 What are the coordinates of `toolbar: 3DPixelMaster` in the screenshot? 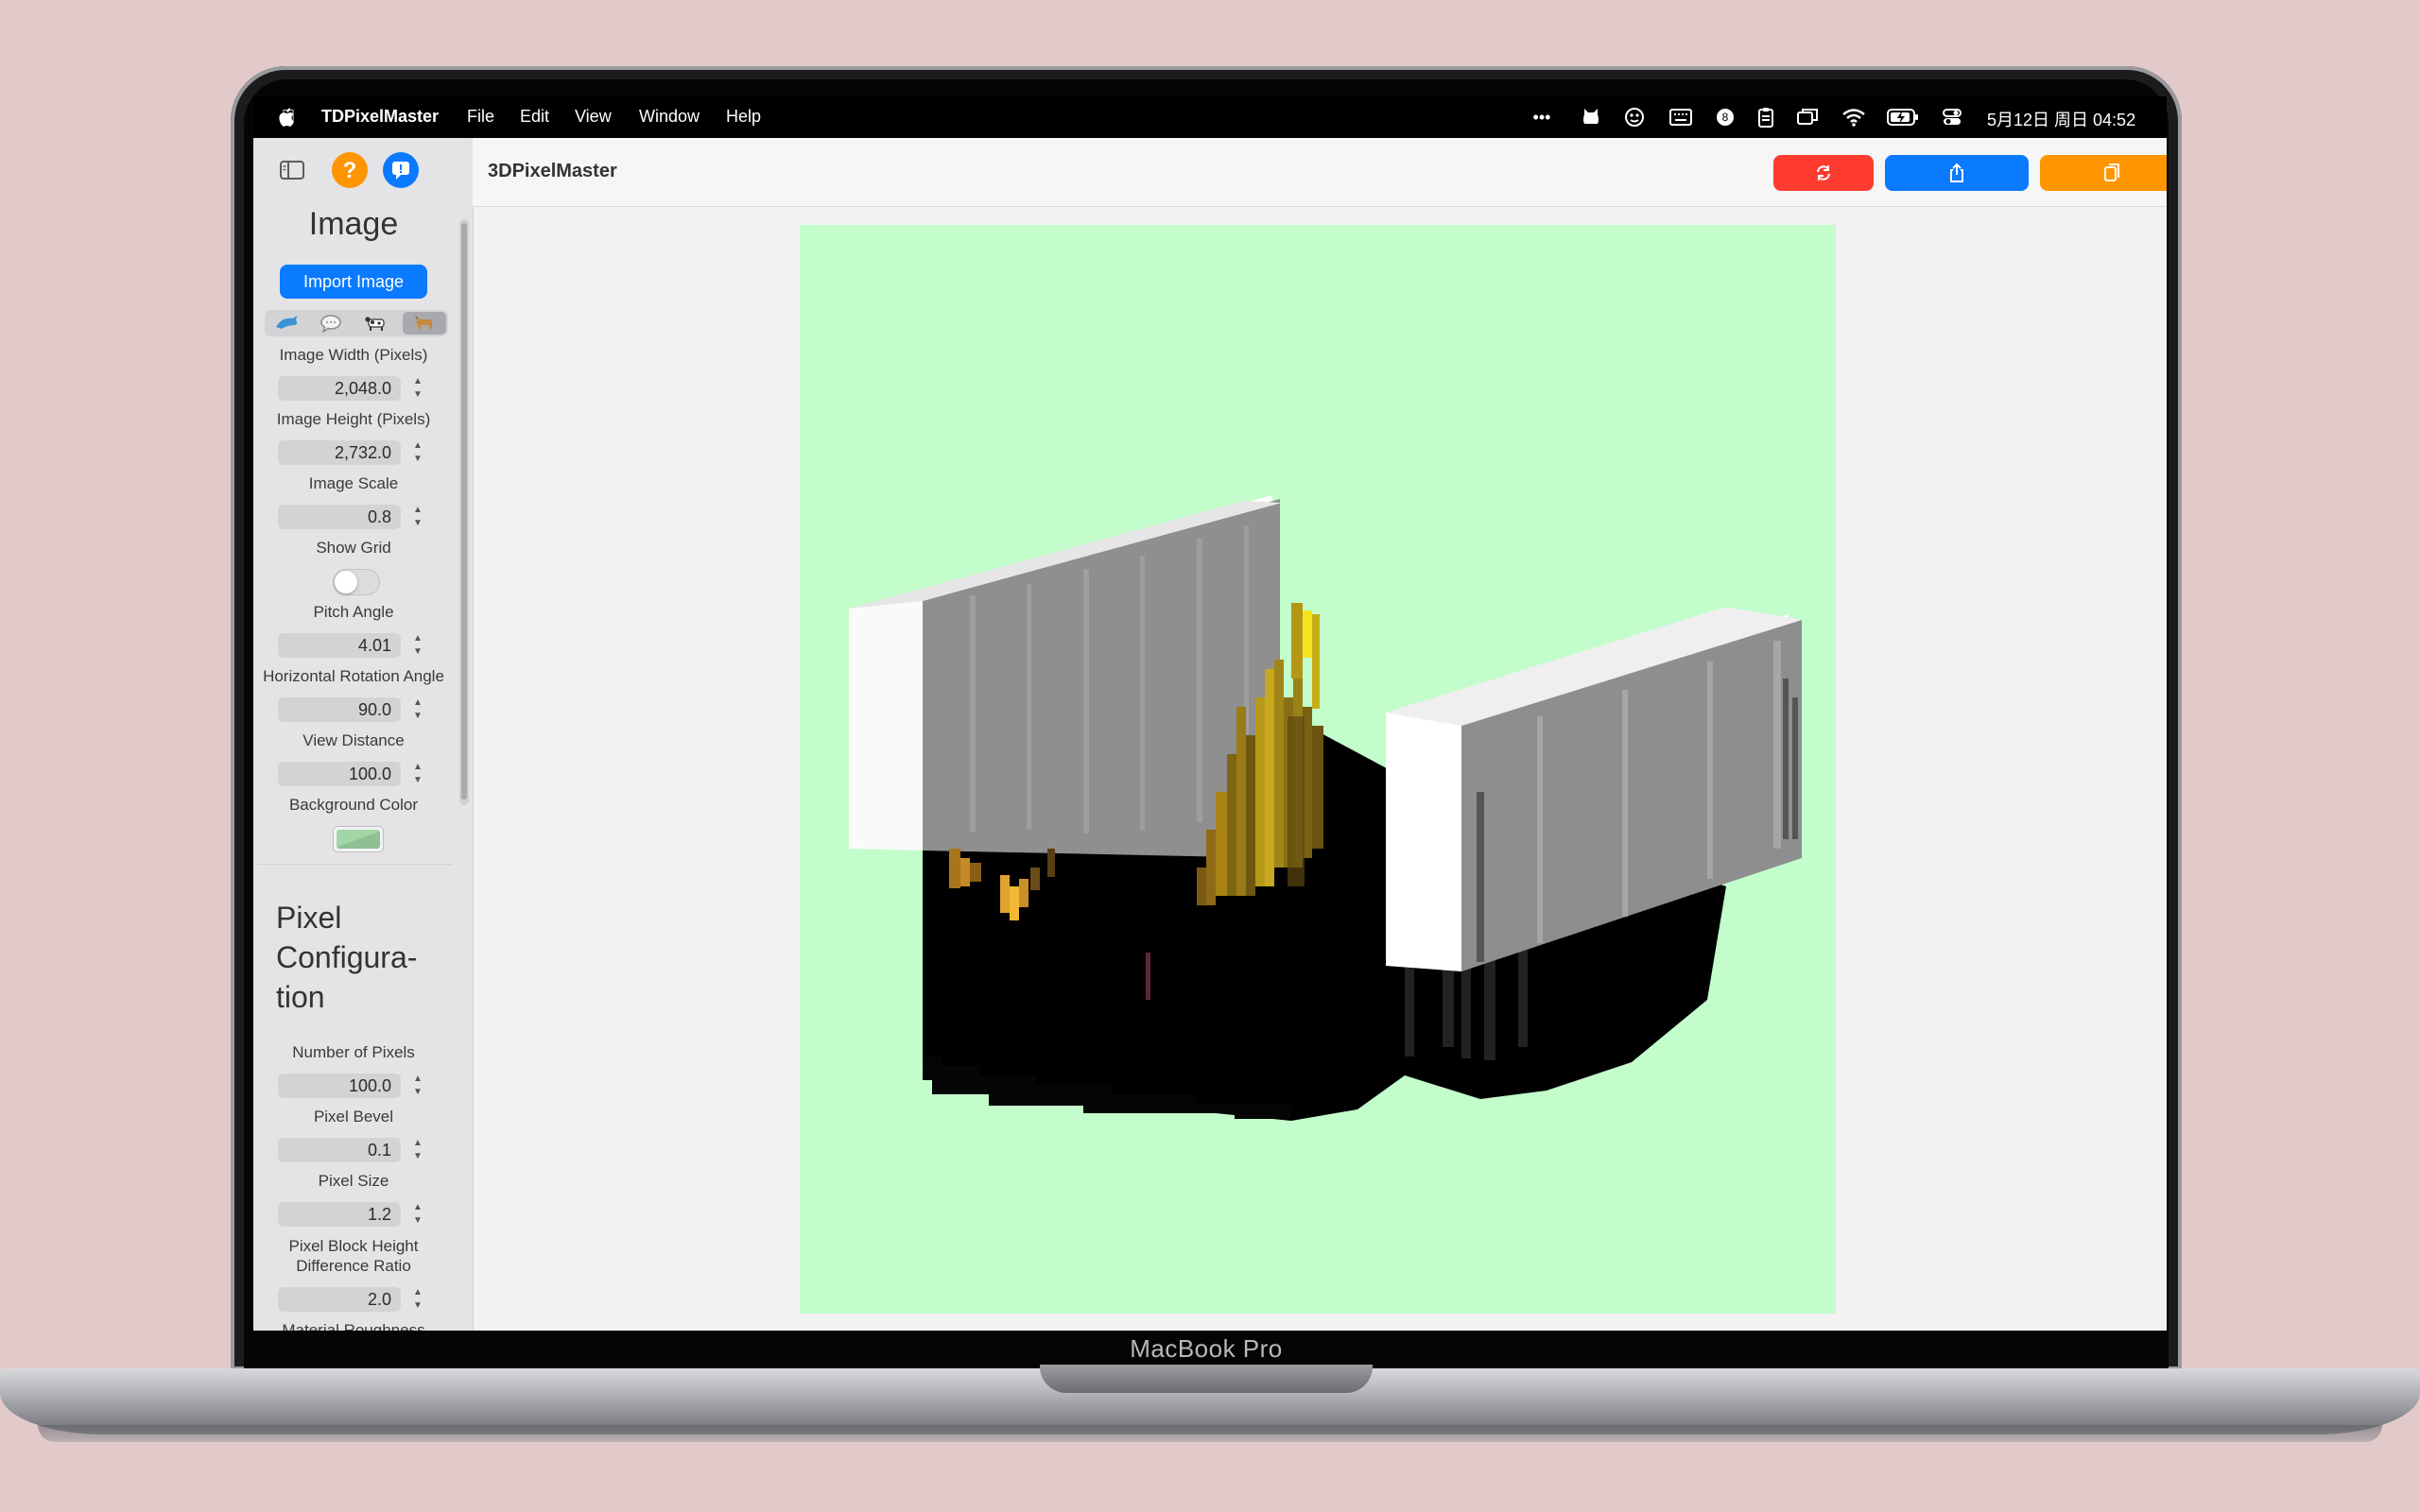 It's located at (1320, 172).